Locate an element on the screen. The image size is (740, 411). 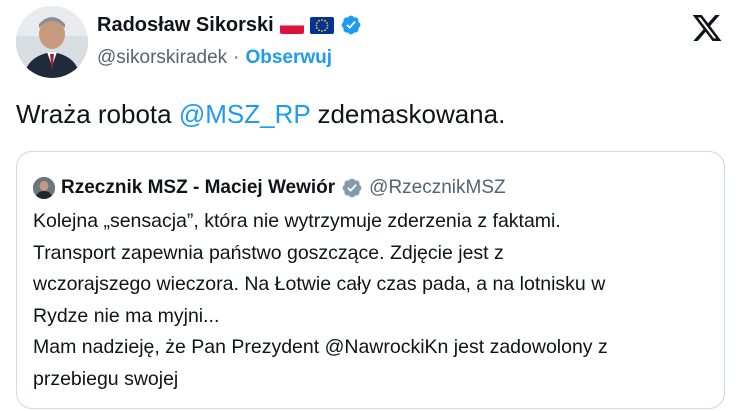
author-handle: @sikorskiradek is located at coordinates (162, 58).